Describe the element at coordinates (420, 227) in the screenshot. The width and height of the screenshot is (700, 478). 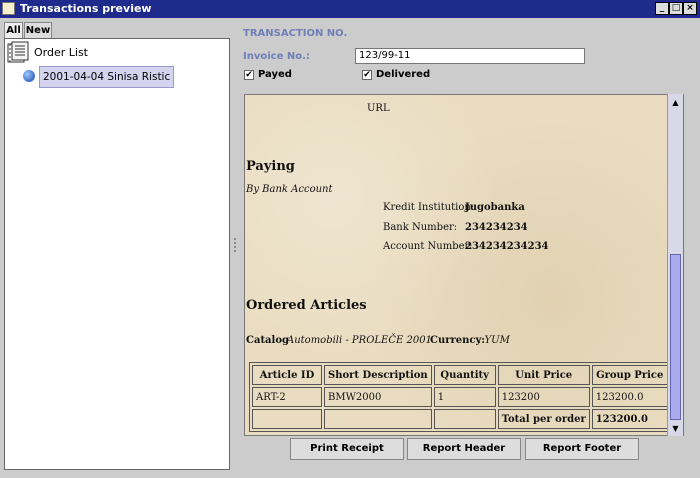
I see `bank-number-label: Bank Number:` at that location.